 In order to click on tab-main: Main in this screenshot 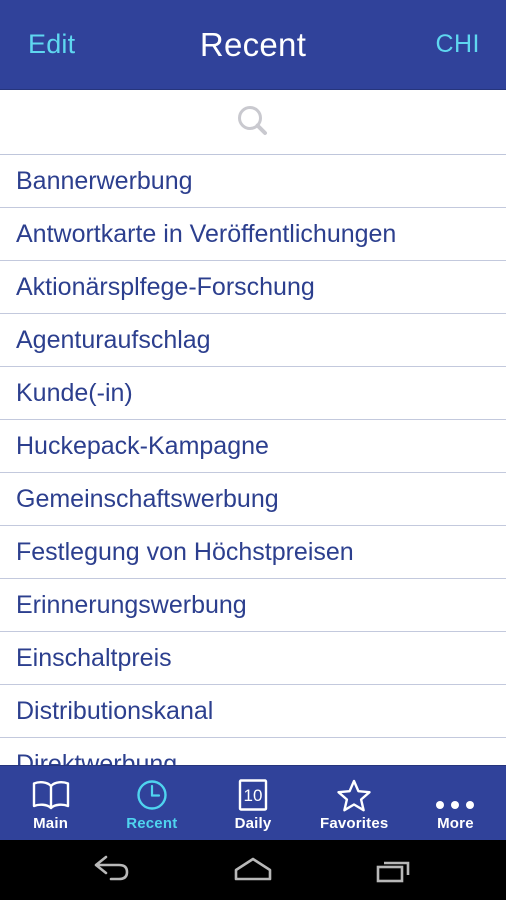, I will do `click(50, 803)`.